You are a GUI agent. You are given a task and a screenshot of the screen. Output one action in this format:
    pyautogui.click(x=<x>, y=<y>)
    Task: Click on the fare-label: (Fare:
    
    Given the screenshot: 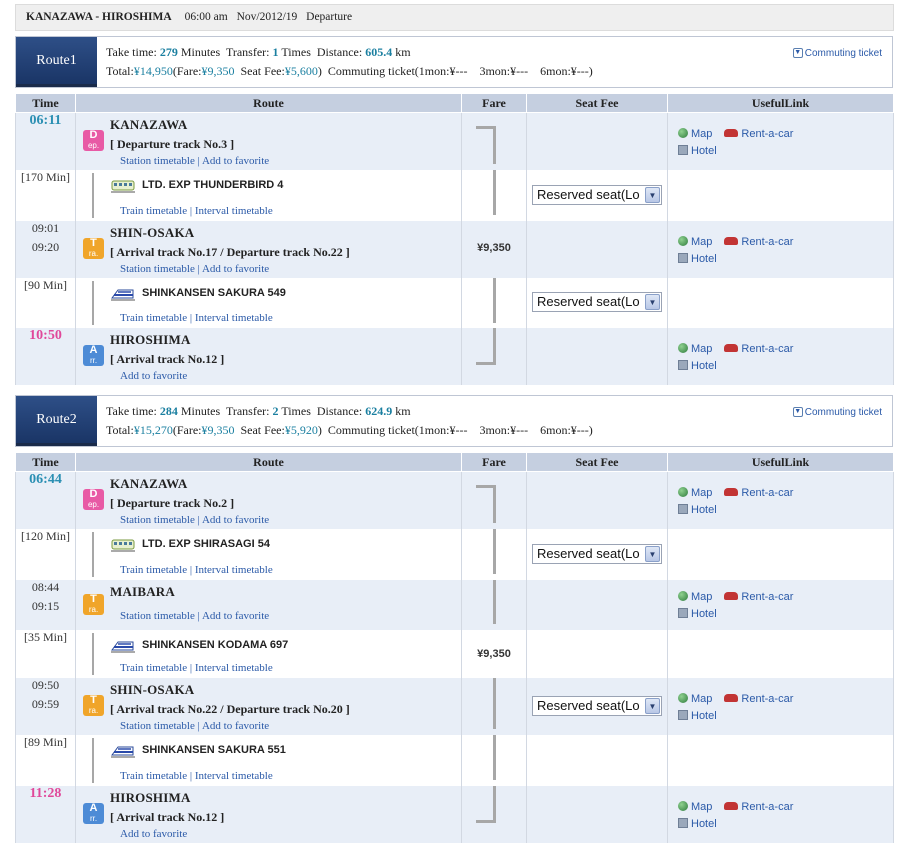 What is the action you would take?
    pyautogui.click(x=187, y=71)
    